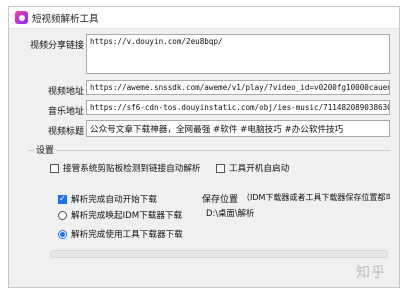 This screenshot has width=400, height=300. What do you see at coordinates (204, 18) in the screenshot?
I see `title-bar: 短视频解析工具` at bounding box center [204, 18].